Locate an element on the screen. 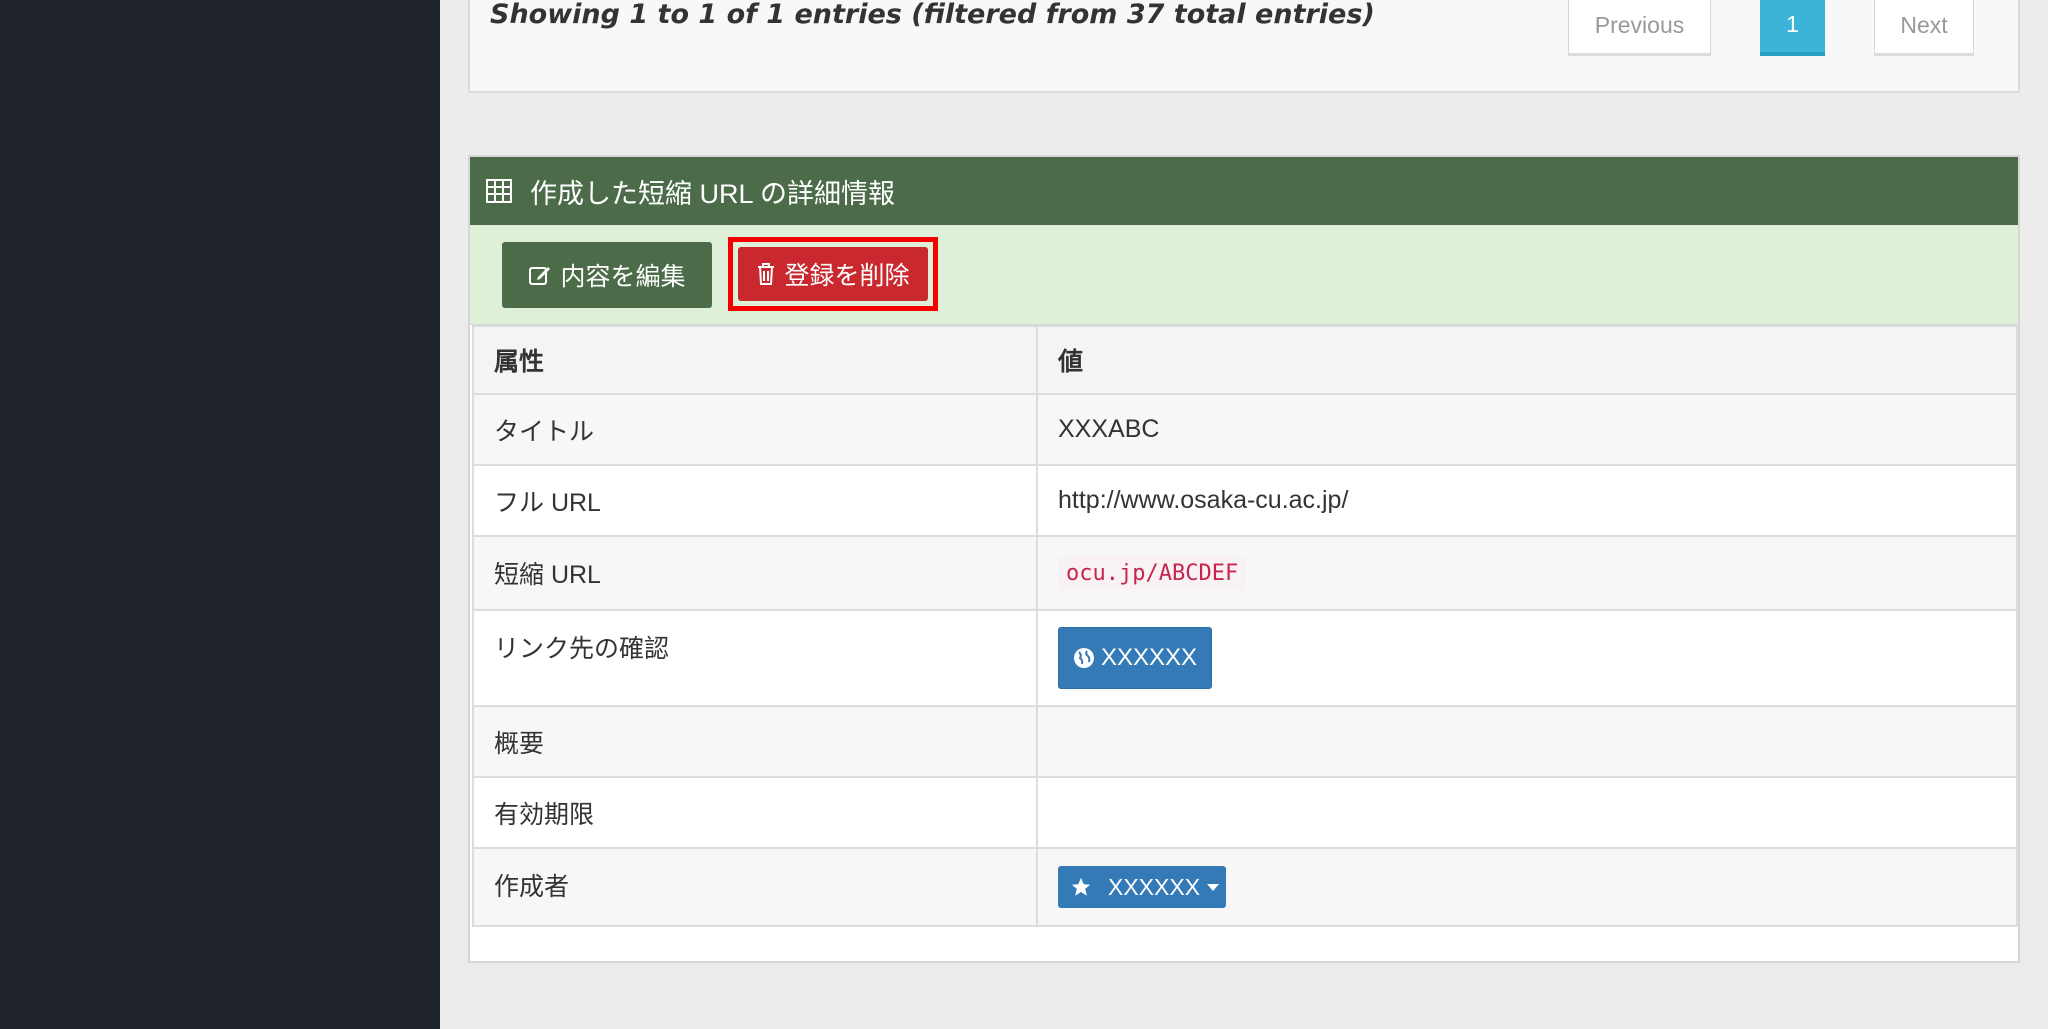 This screenshot has width=2048, height=1029. trash-icon is located at coordinates (766, 274).